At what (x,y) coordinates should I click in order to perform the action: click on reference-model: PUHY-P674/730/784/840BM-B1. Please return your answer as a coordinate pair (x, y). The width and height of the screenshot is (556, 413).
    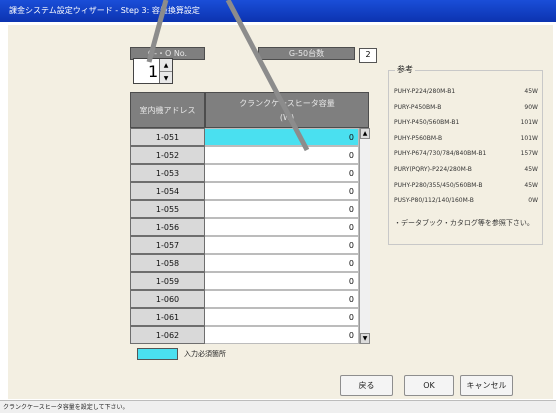
    Looking at the image, I should click on (440, 153).